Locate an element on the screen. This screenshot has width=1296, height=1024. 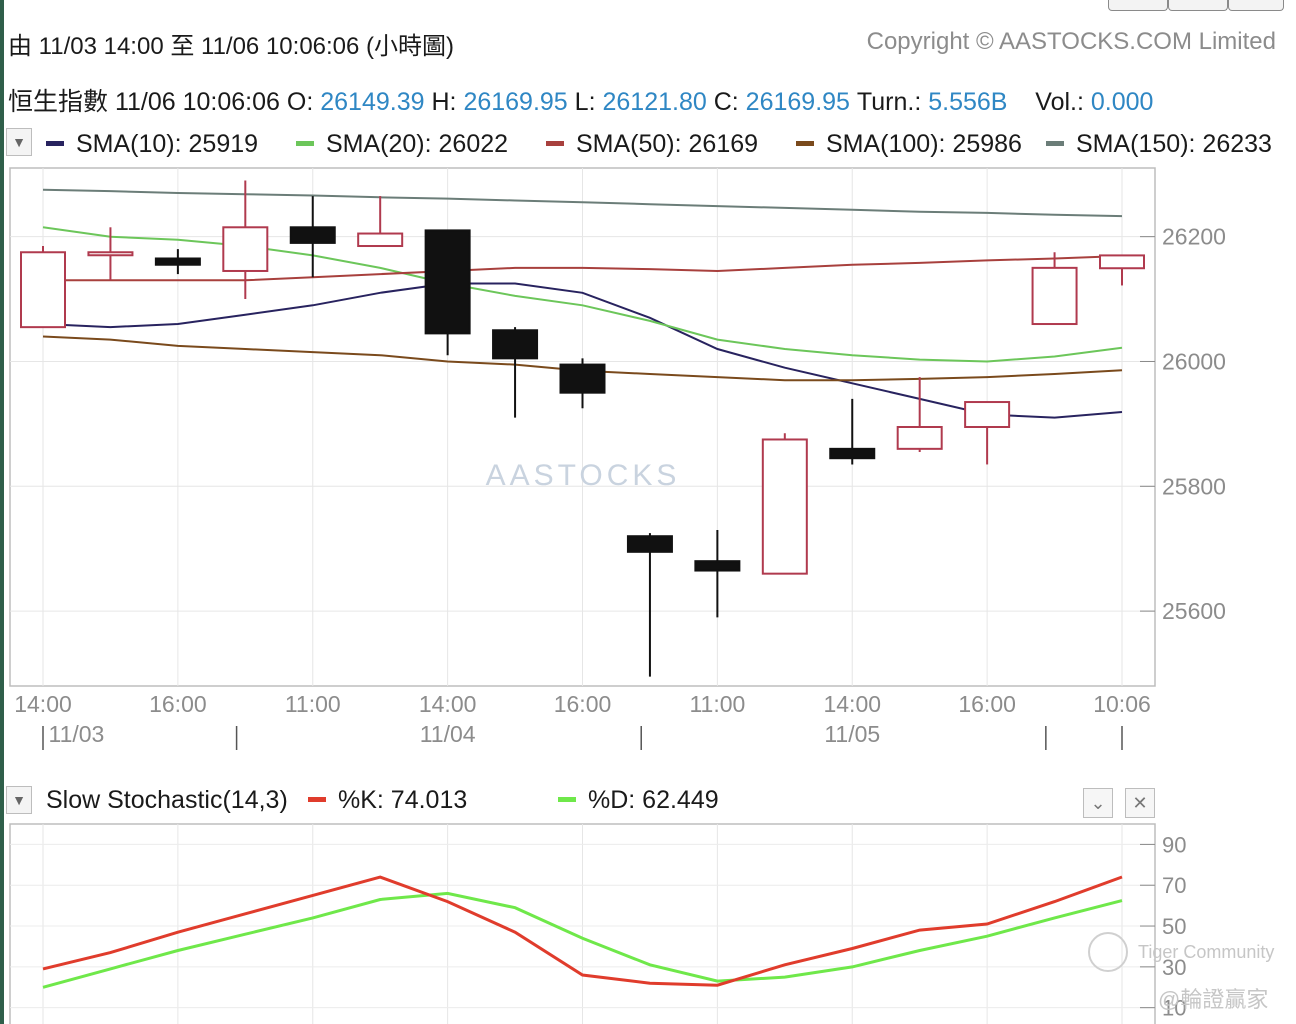
volume-value: 0.000 is located at coordinates (1122, 102).